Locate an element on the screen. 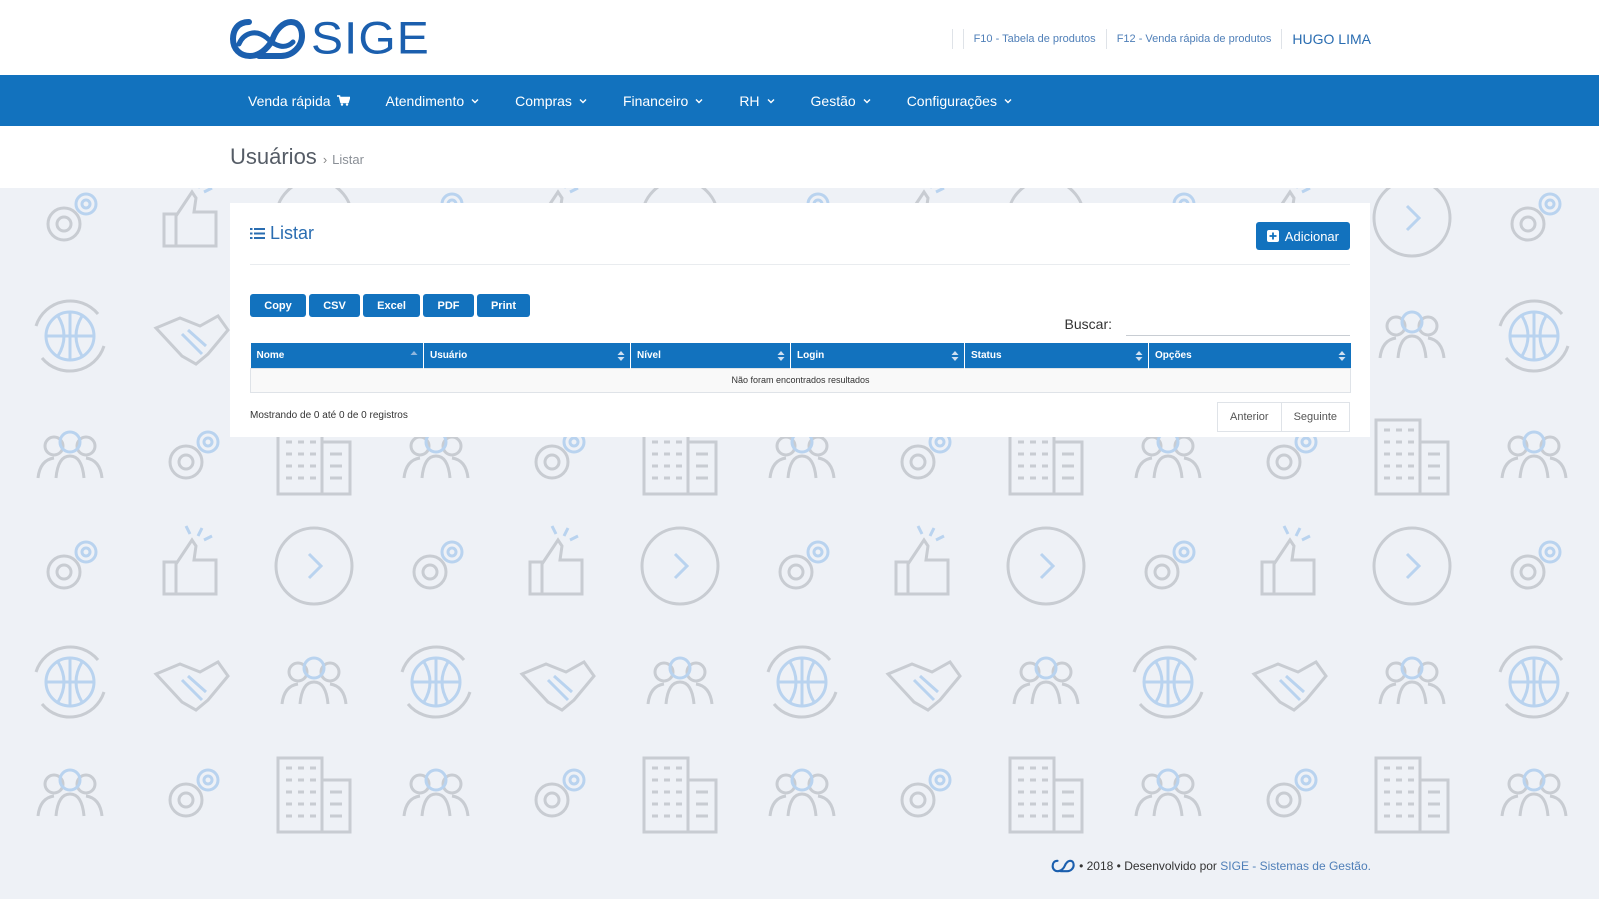 This screenshot has height=899, width=1599. column-header-nivel: Nível is located at coordinates (710, 355).